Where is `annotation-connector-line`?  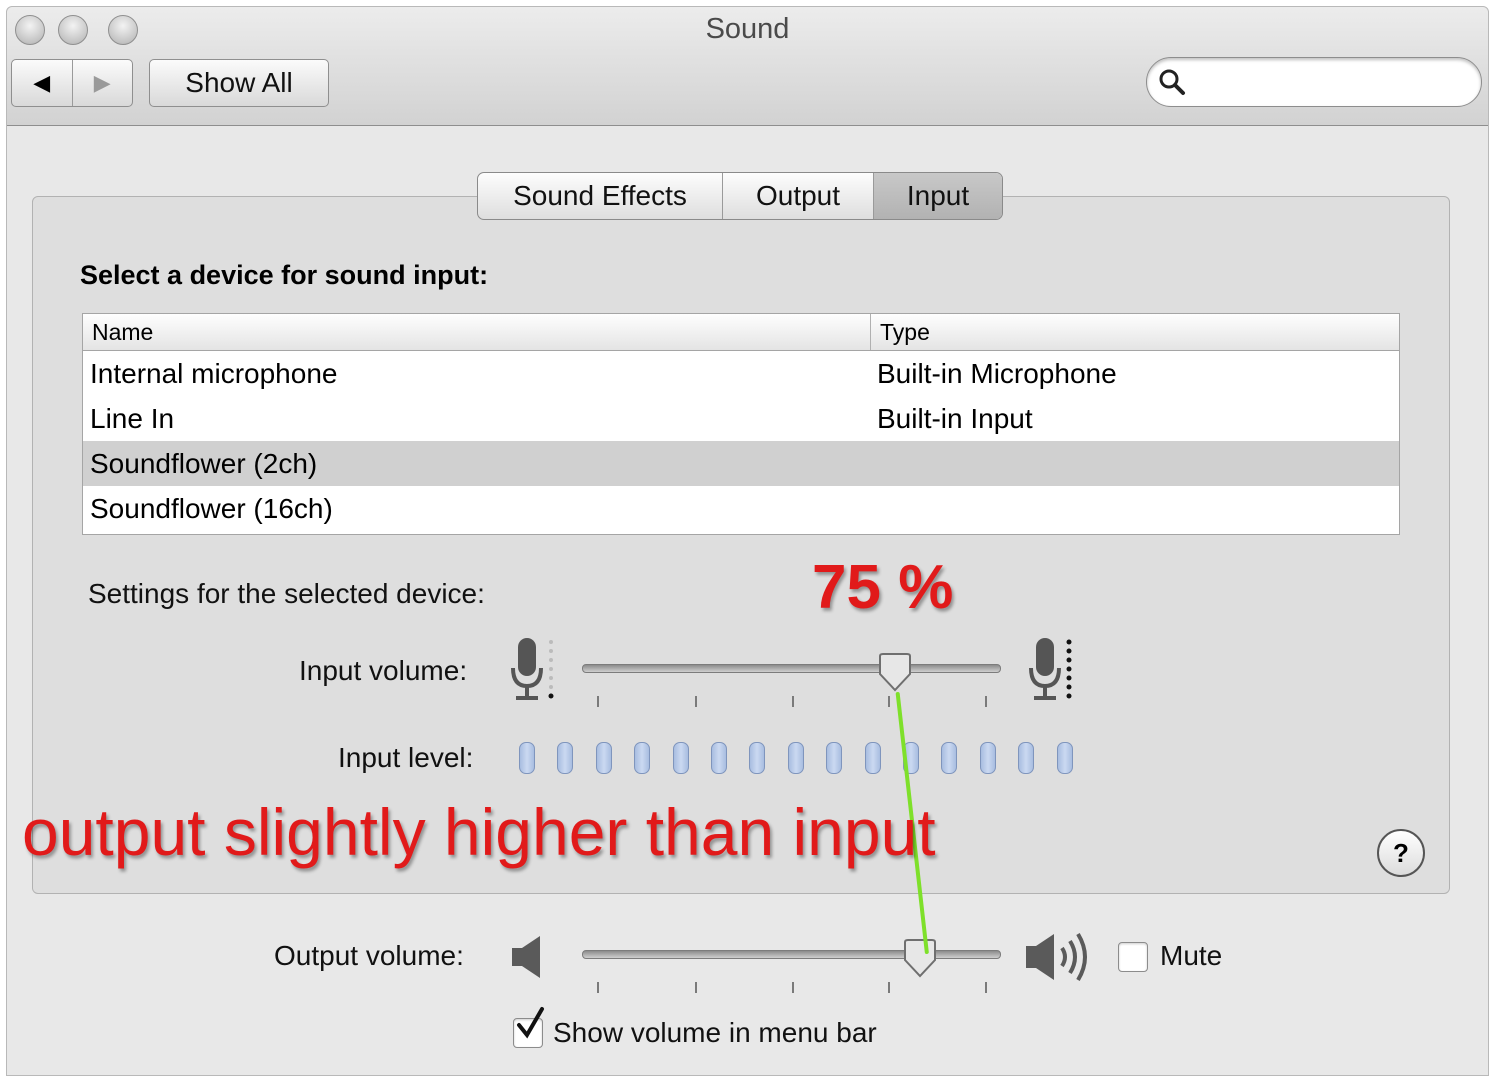 annotation-connector-line is located at coordinates (912, 823).